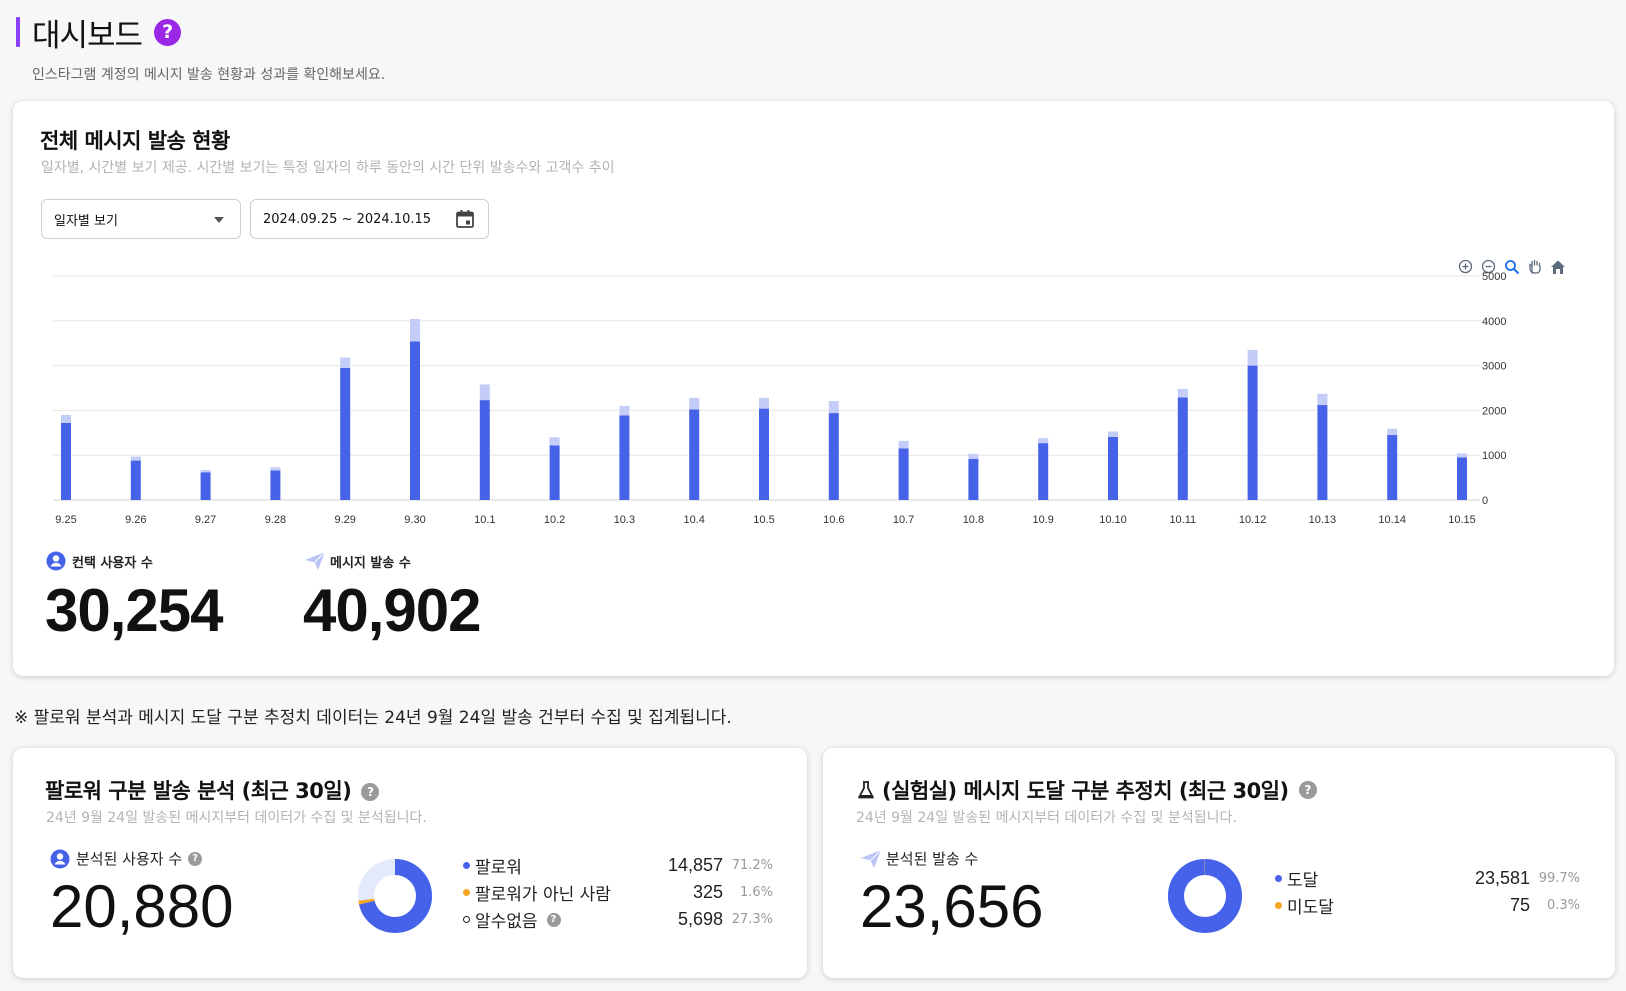 This screenshot has height=991, width=1626. What do you see at coordinates (618, 892) in the screenshot?
I see `legend-item-non-follower: 팔로워가 아닌 사람 325 1.6%` at bounding box center [618, 892].